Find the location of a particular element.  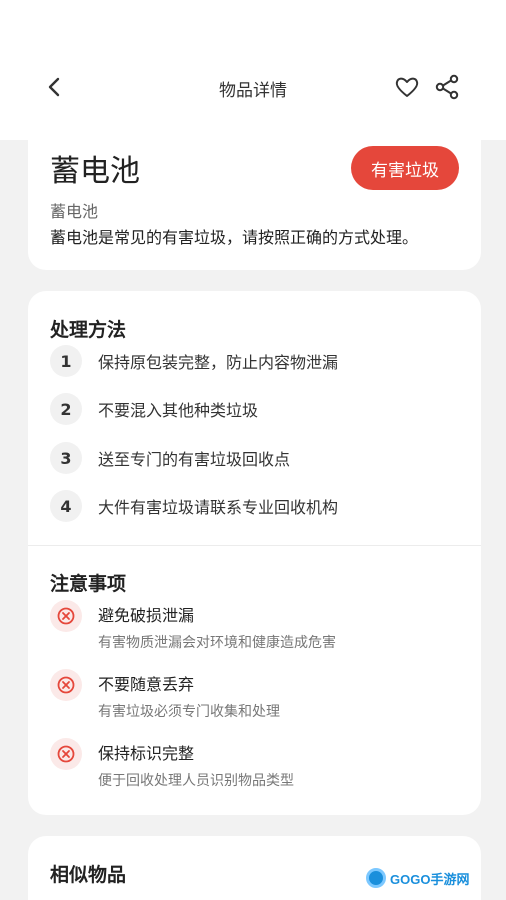

methods-title: 处理方法 is located at coordinates (88, 330).